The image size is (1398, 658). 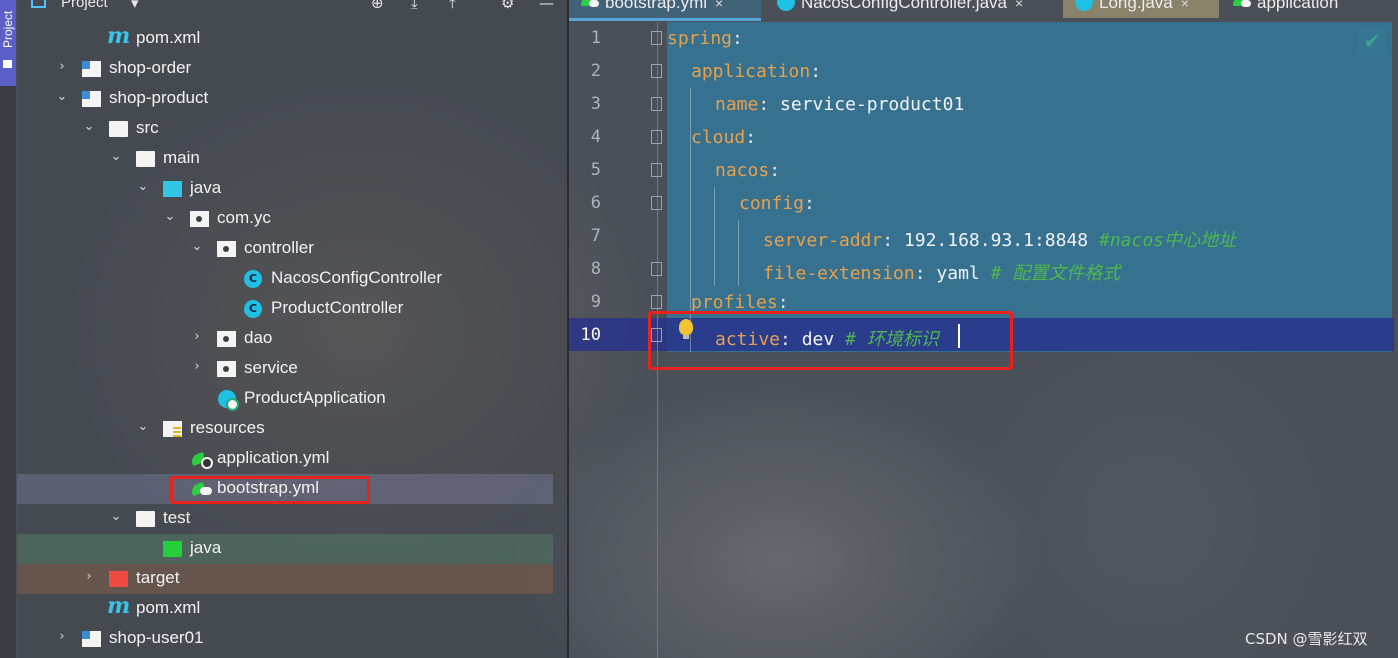 I want to click on code-line: 1 spring:, so click(x=983, y=38).